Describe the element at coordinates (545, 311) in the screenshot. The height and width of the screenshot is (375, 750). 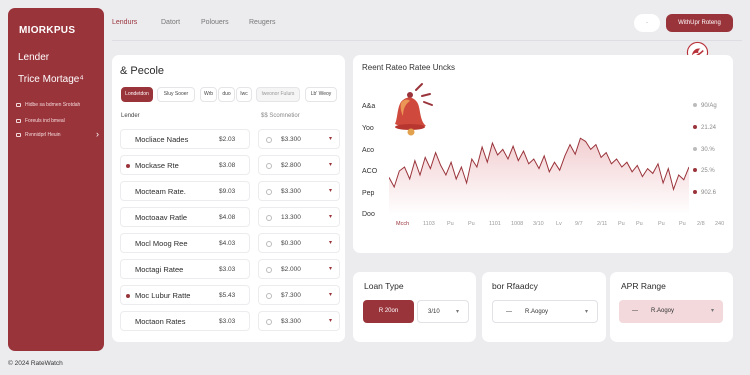
I see `readiness-select: — R.Aogoy ▾` at that location.